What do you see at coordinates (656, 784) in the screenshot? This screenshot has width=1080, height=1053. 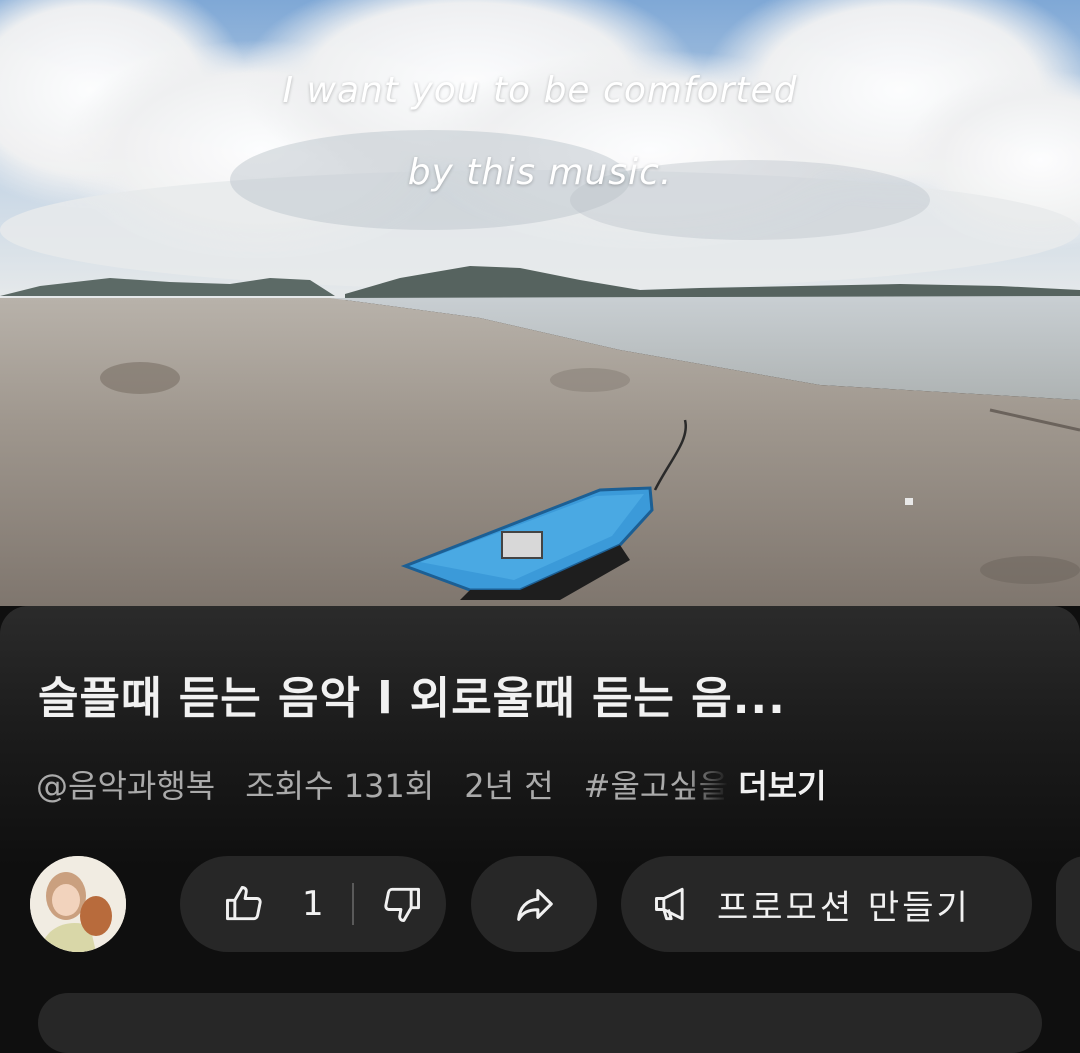 I see `hashtag: #울고싶을` at bounding box center [656, 784].